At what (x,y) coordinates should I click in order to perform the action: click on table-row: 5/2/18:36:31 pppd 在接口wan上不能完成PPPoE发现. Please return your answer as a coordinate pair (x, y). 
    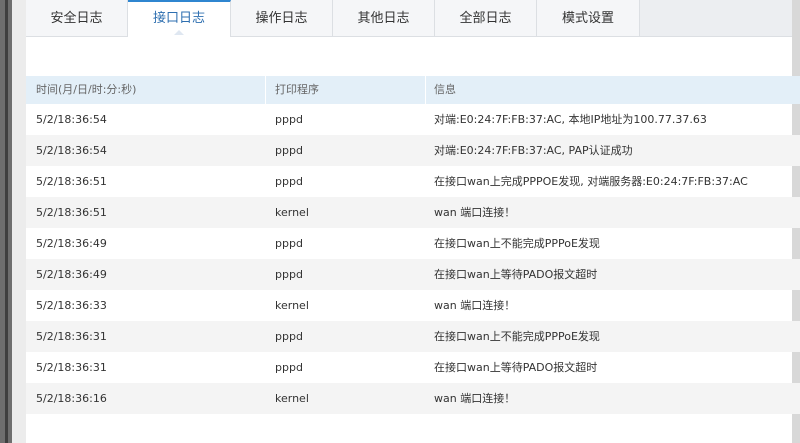
    Looking at the image, I should click on (413, 336).